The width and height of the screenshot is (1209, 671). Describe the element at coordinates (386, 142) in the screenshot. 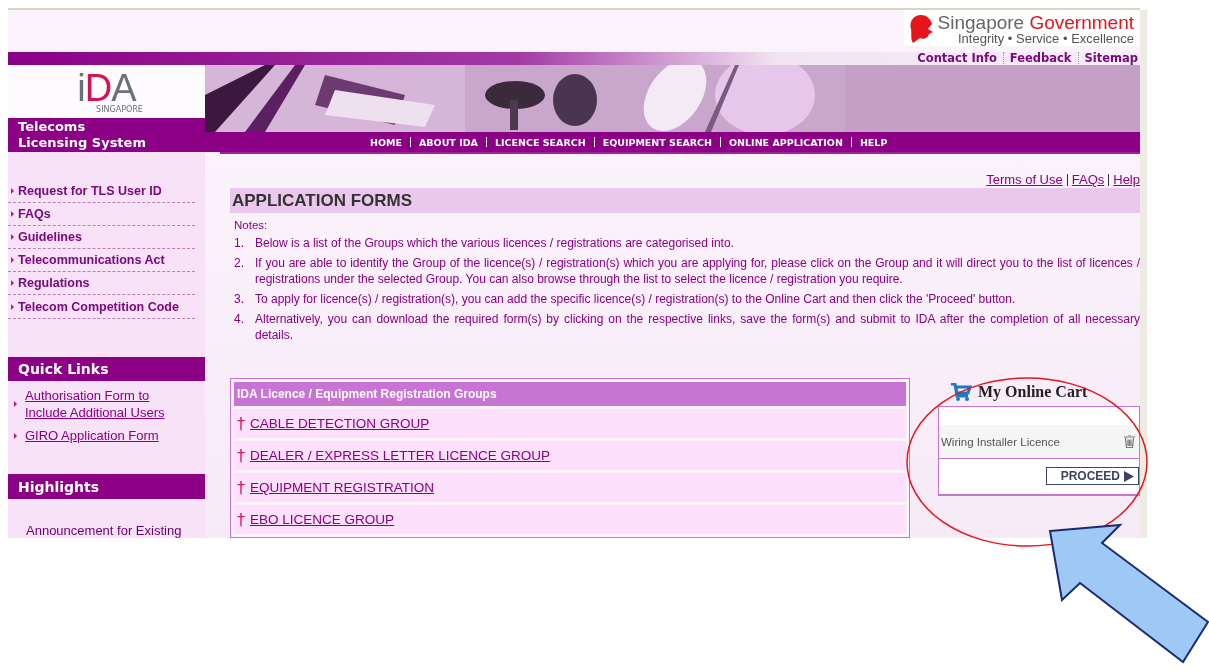

I see `nav-link: HOME` at that location.